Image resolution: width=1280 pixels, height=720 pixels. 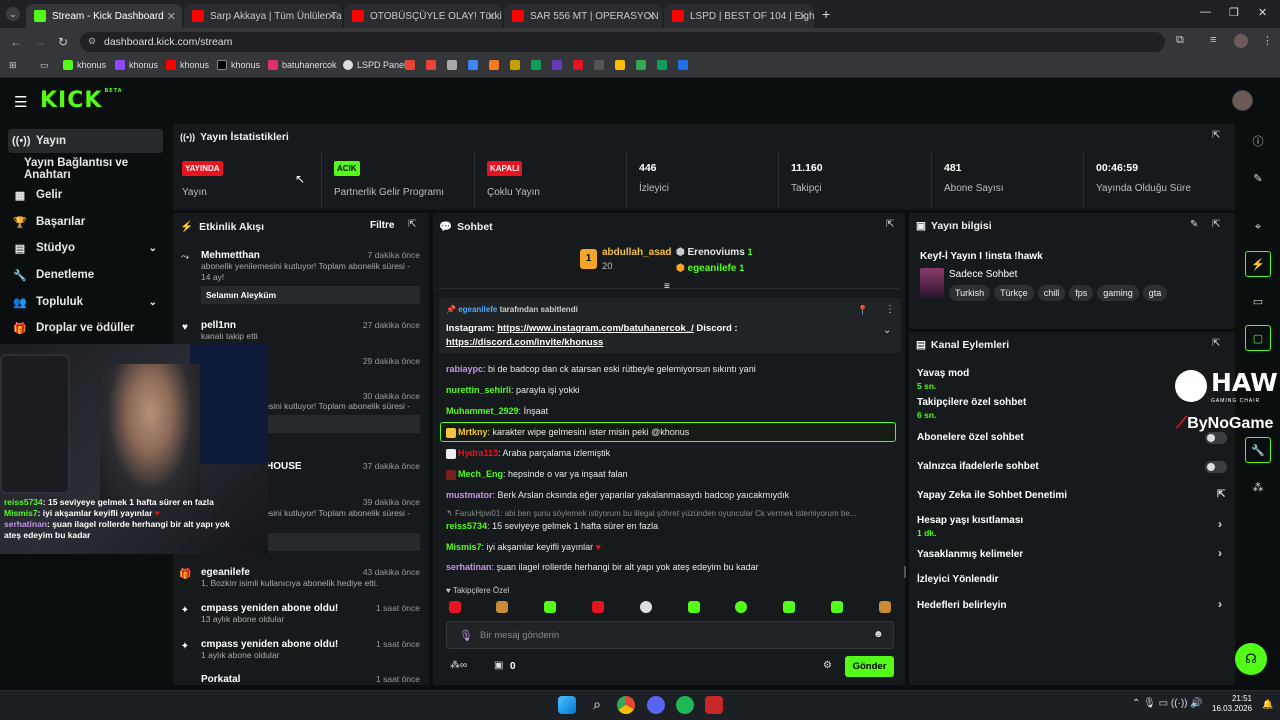 What do you see at coordinates (382, 225) in the screenshot?
I see `activity-filter-button: Filtre` at bounding box center [382, 225].